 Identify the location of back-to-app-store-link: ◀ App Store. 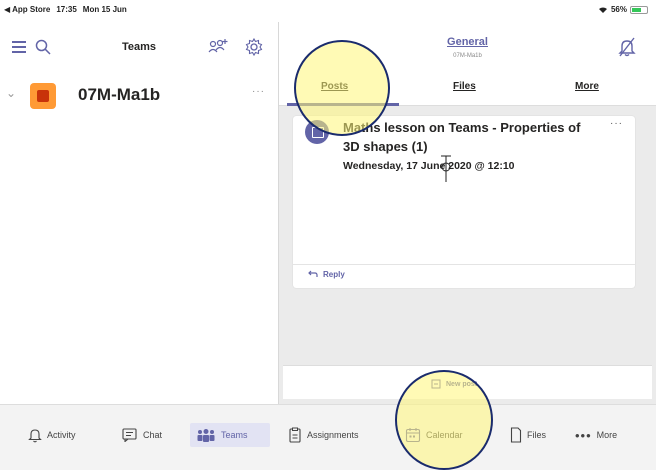
(27, 9).